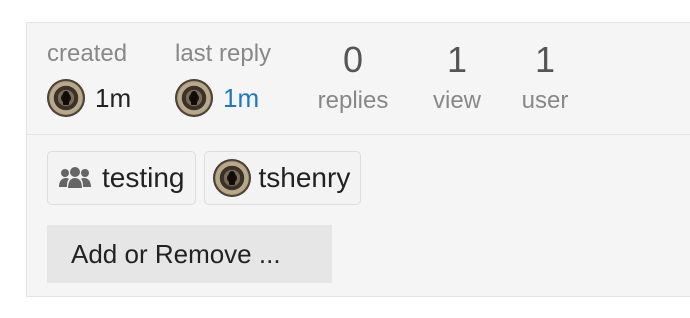  What do you see at coordinates (545, 59) in the screenshot?
I see `users-count: 1` at bounding box center [545, 59].